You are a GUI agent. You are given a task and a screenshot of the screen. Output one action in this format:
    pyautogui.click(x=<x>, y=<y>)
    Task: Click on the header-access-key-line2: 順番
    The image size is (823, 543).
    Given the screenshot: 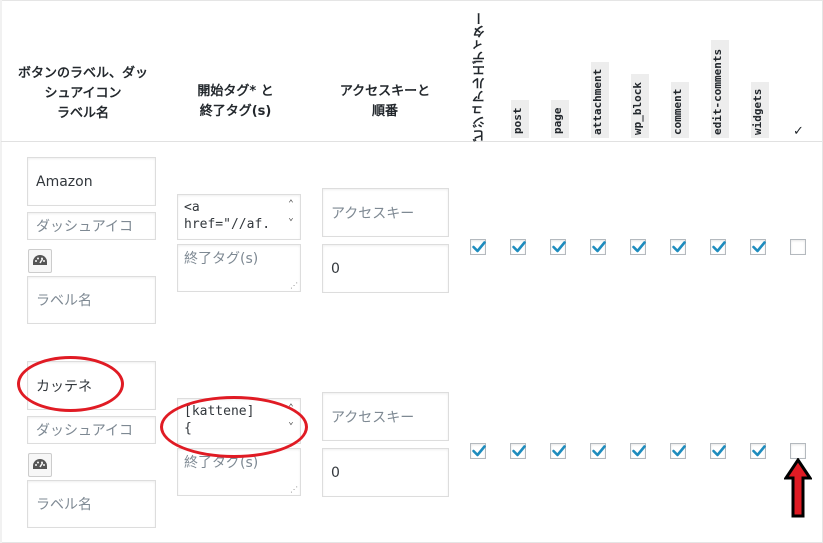 What is the action you would take?
    pyautogui.click(x=384, y=111)
    